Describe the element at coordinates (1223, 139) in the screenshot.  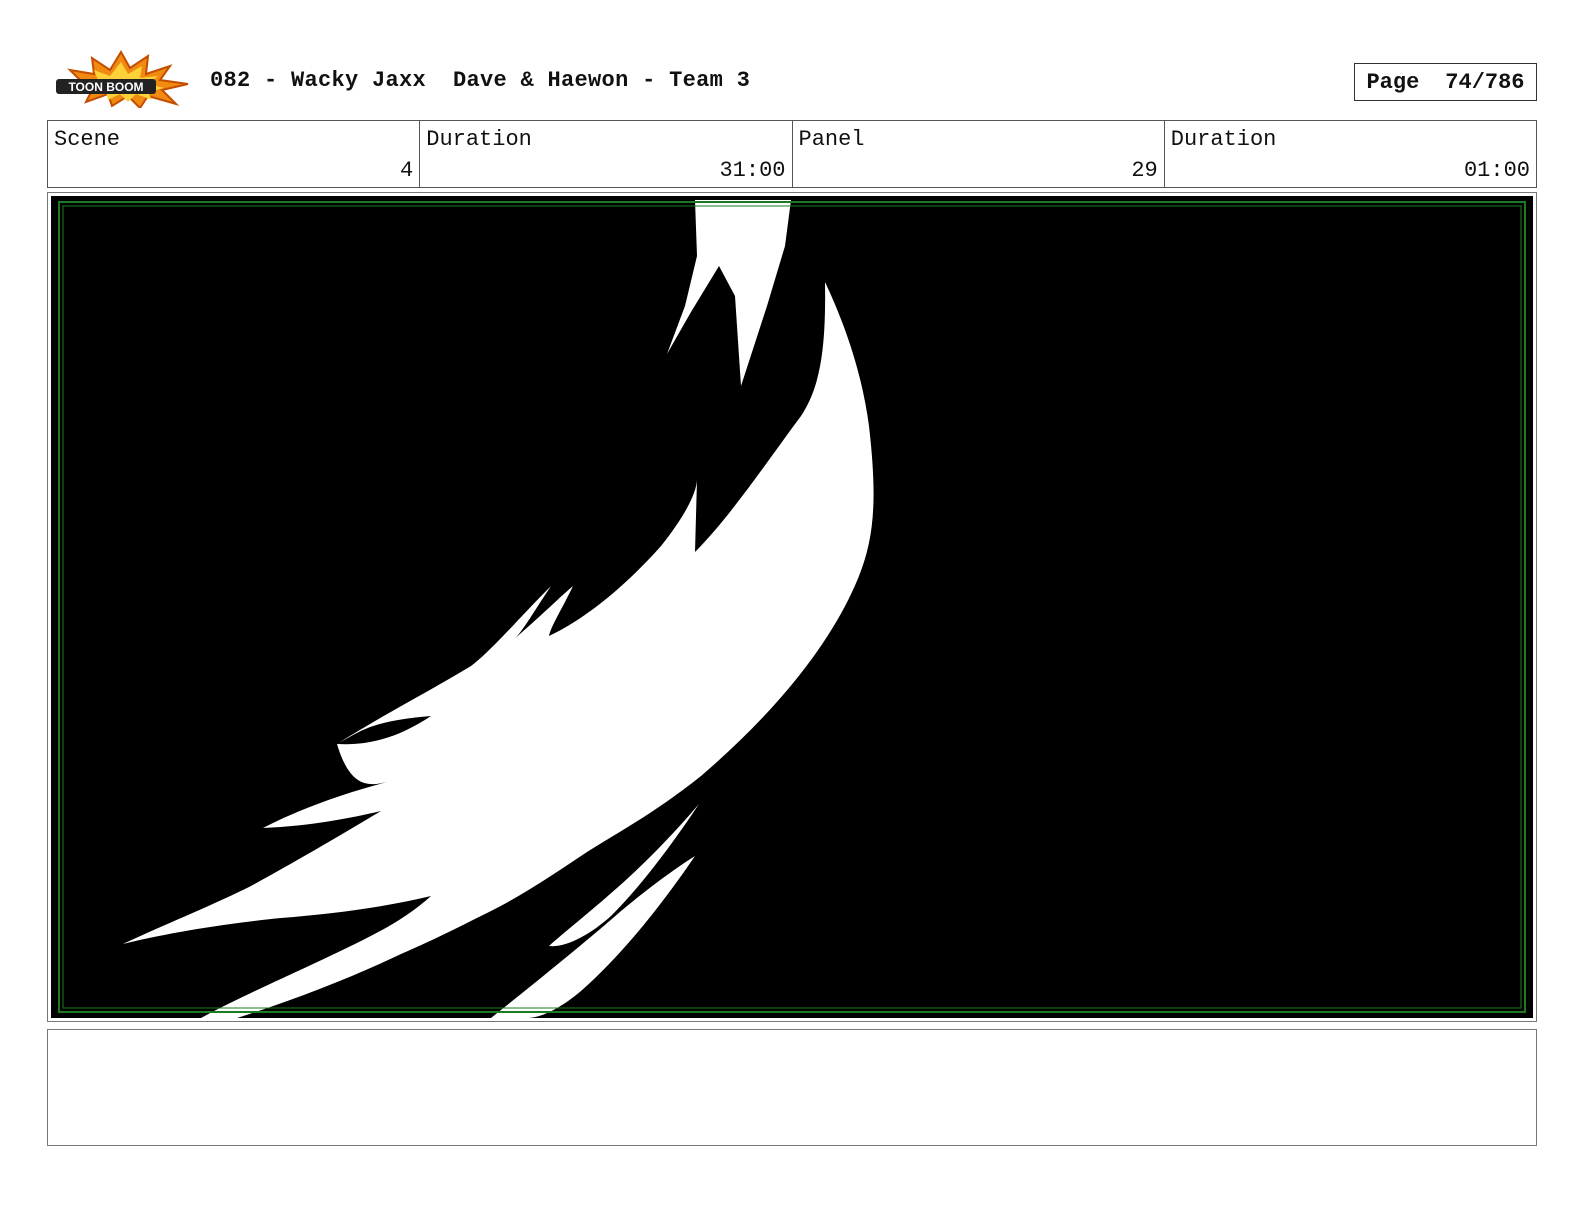
I see `panel-duration-label: Duration` at that location.